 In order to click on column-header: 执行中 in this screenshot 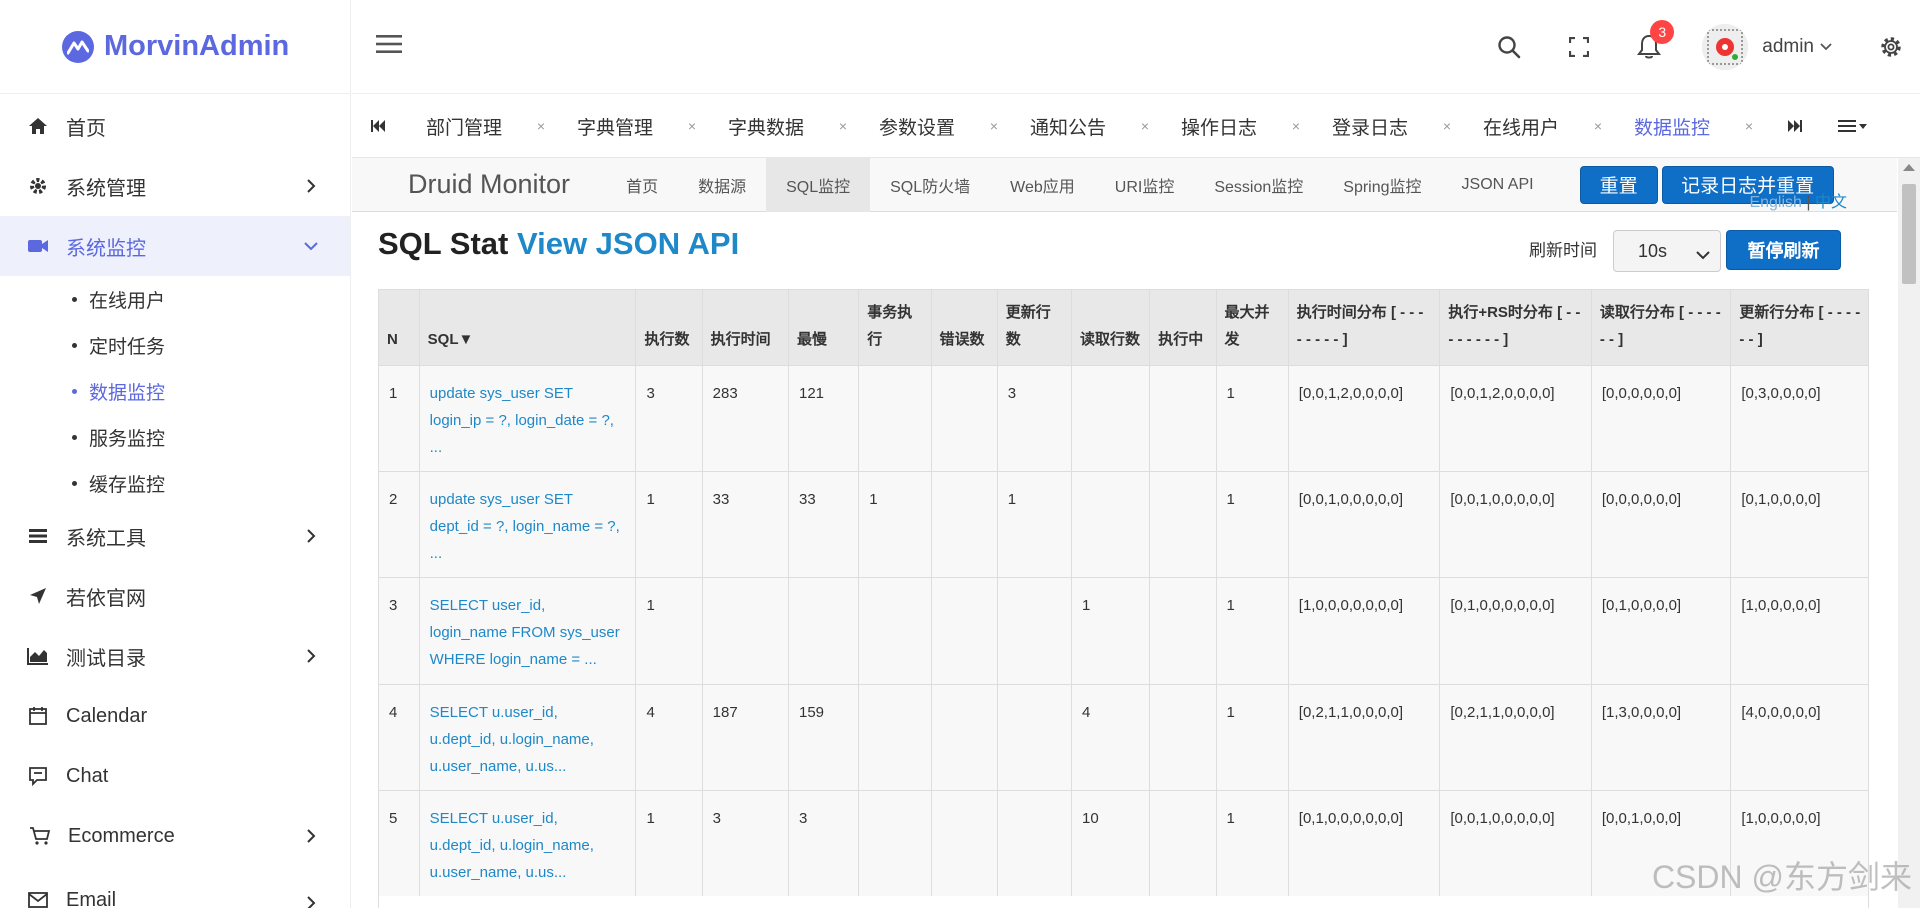, I will do `click(1183, 327)`.